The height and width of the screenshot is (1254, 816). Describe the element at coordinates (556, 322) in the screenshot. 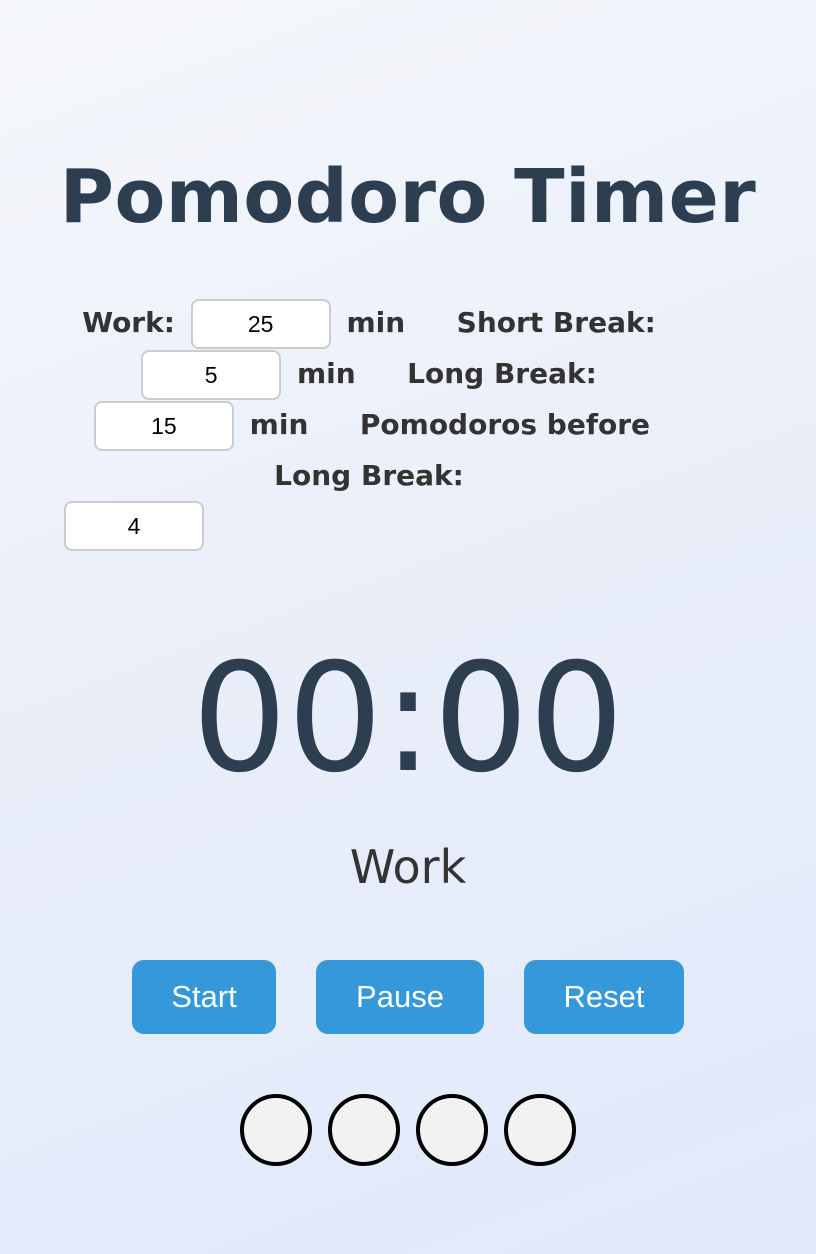

I see `short-break-label: Short Break:` at that location.